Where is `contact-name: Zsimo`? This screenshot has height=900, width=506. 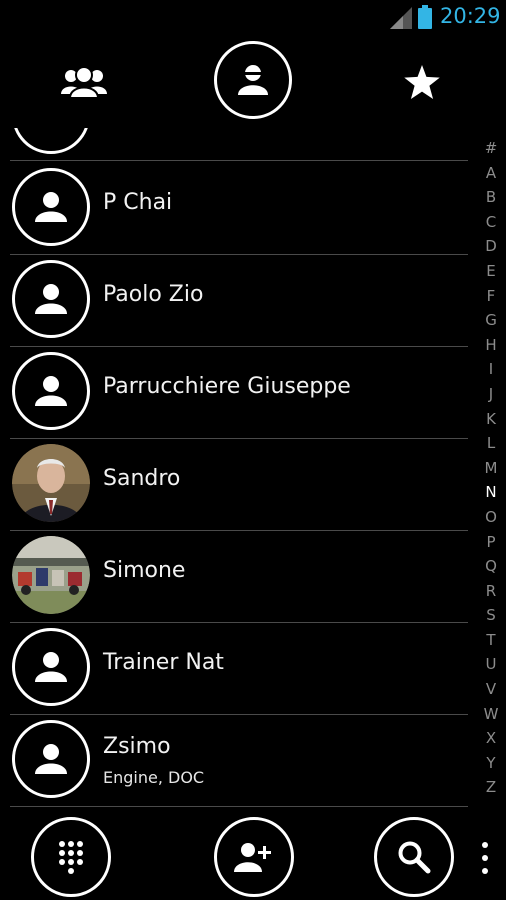
contact-name: Zsimo is located at coordinates (137, 746).